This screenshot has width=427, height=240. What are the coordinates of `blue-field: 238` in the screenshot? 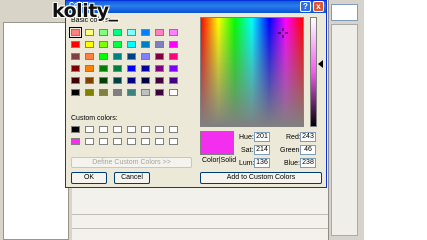 It's located at (308, 163).